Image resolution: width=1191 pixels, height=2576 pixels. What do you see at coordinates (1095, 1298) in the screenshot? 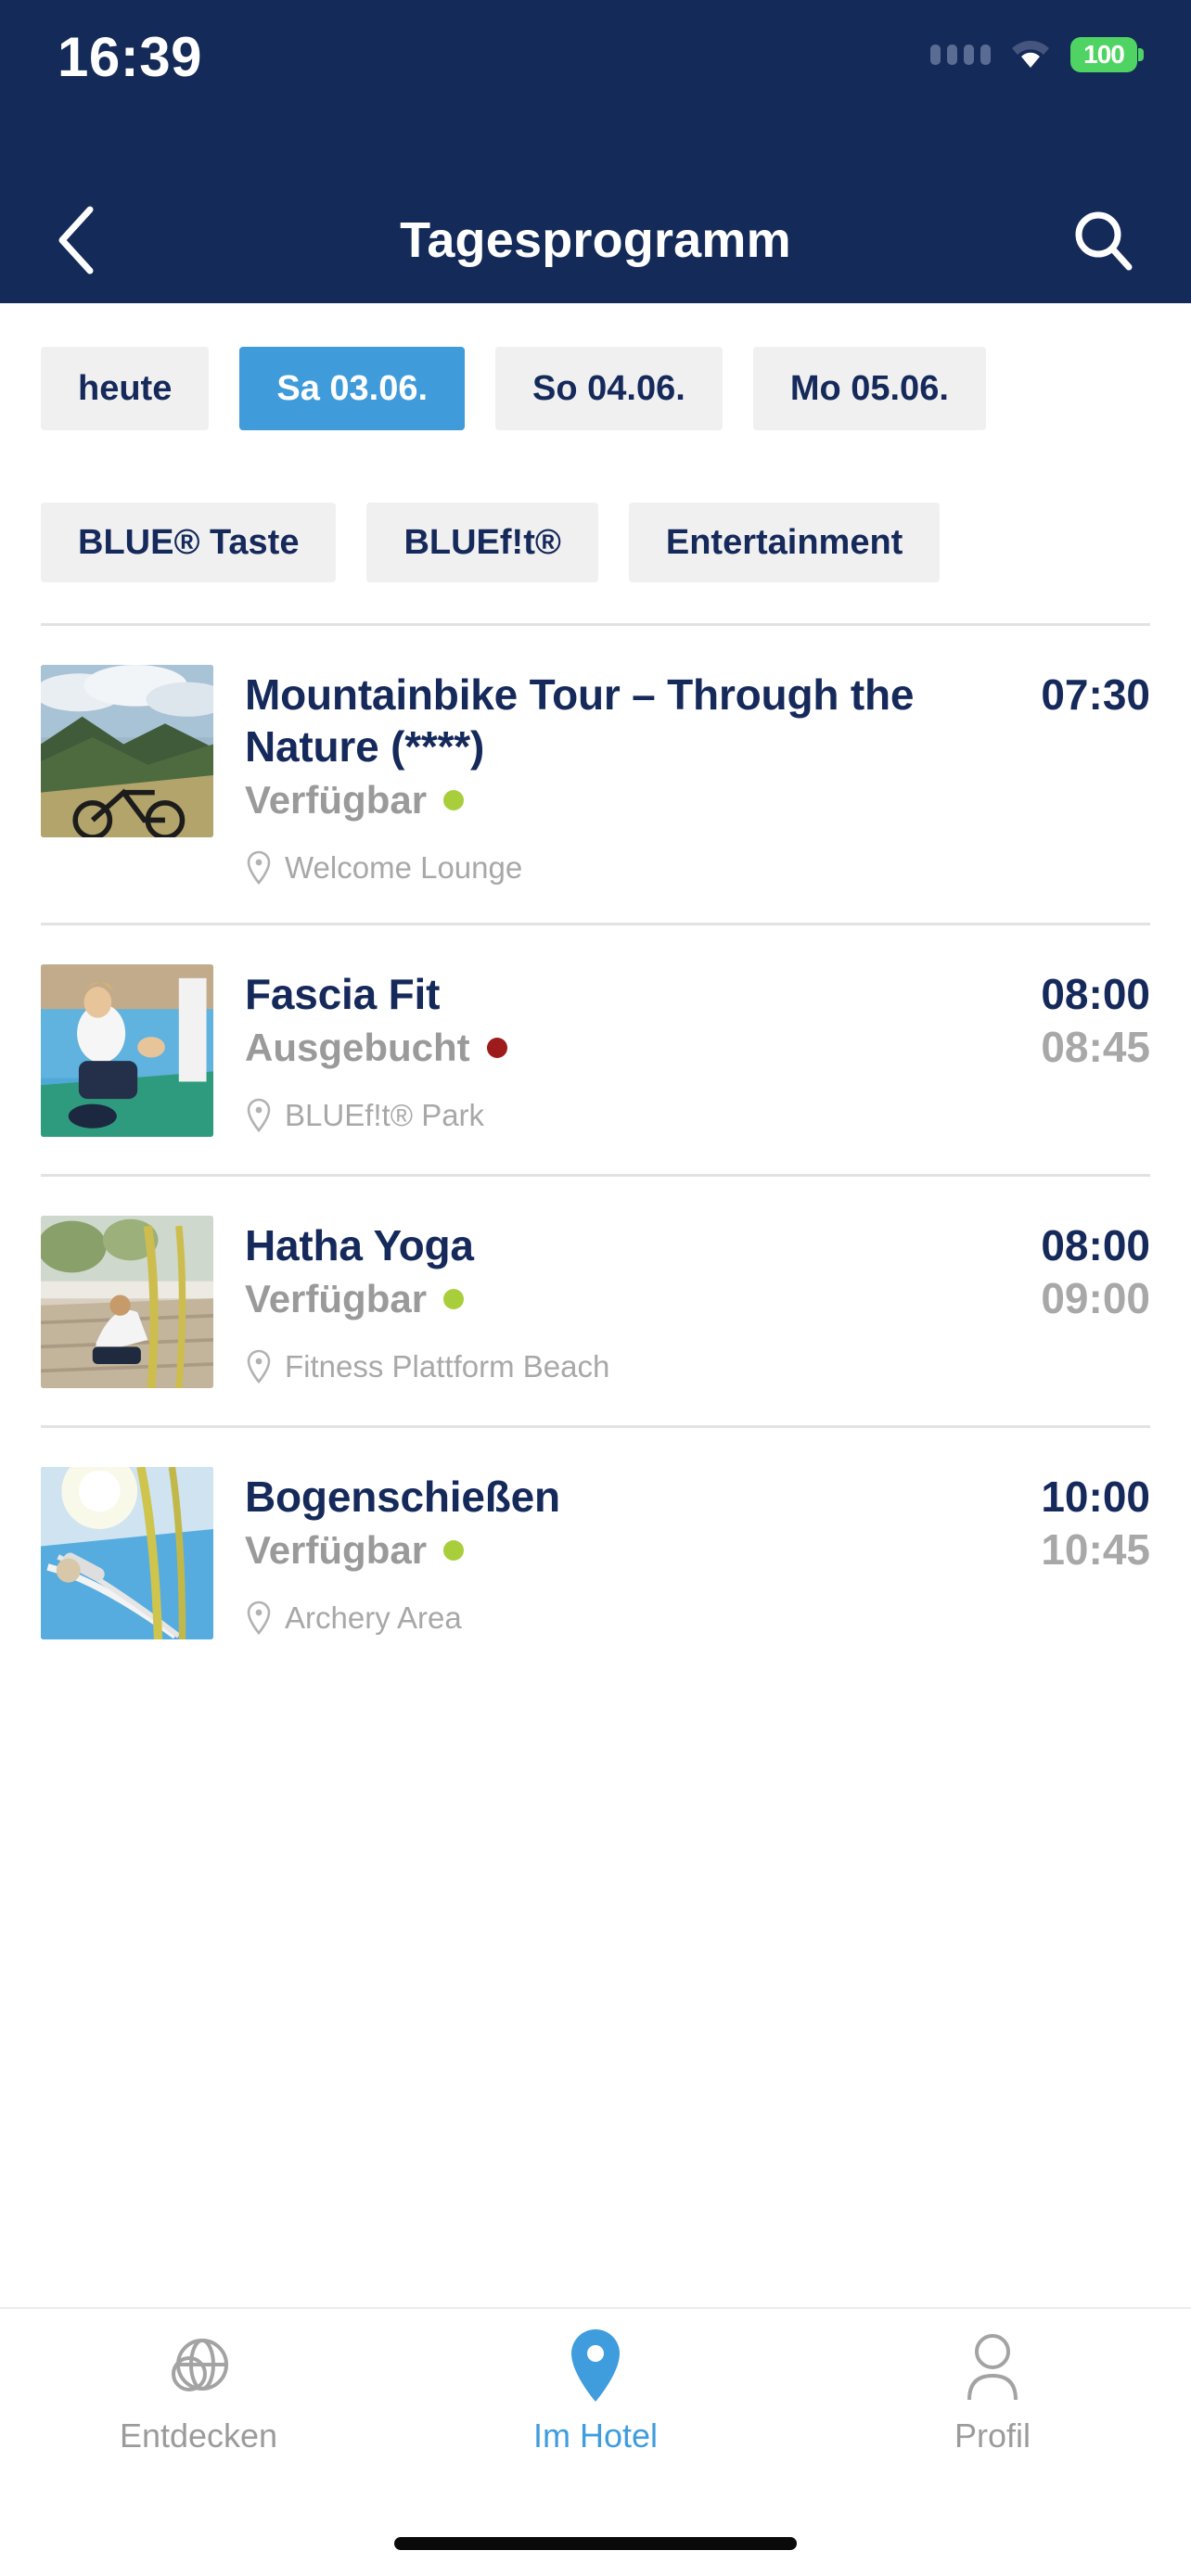
I see `end-time: 09:00` at bounding box center [1095, 1298].